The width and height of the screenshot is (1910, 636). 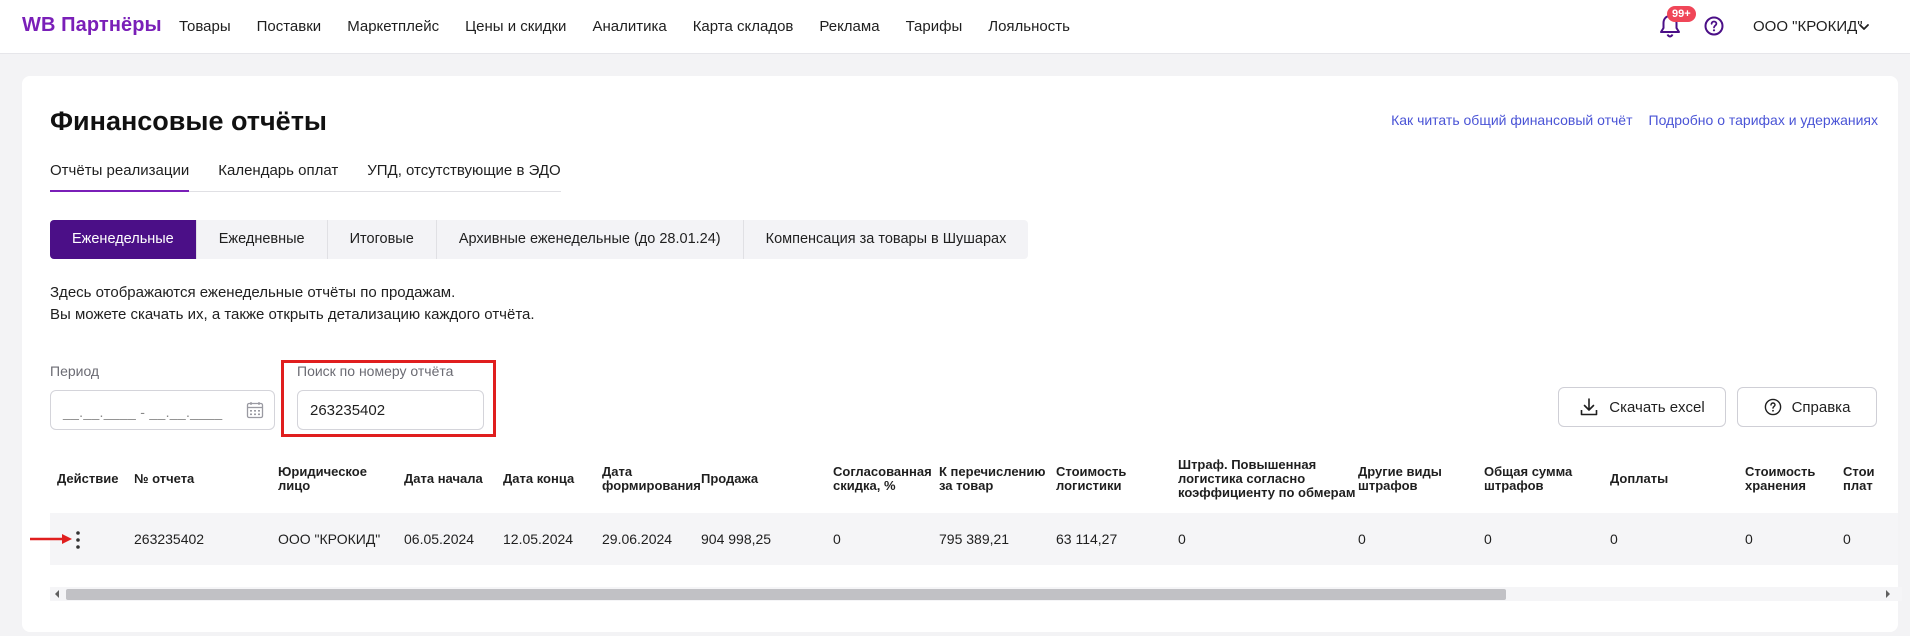 What do you see at coordinates (974, 539) in the screenshot?
I see `cell-to-transfer: 795 389,21` at bounding box center [974, 539].